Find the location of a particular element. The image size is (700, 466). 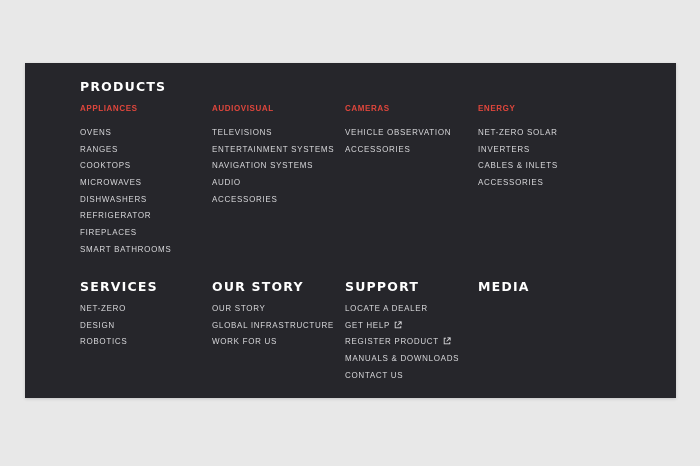

link-dishwashers: DISHWASHERS is located at coordinates (125, 200).